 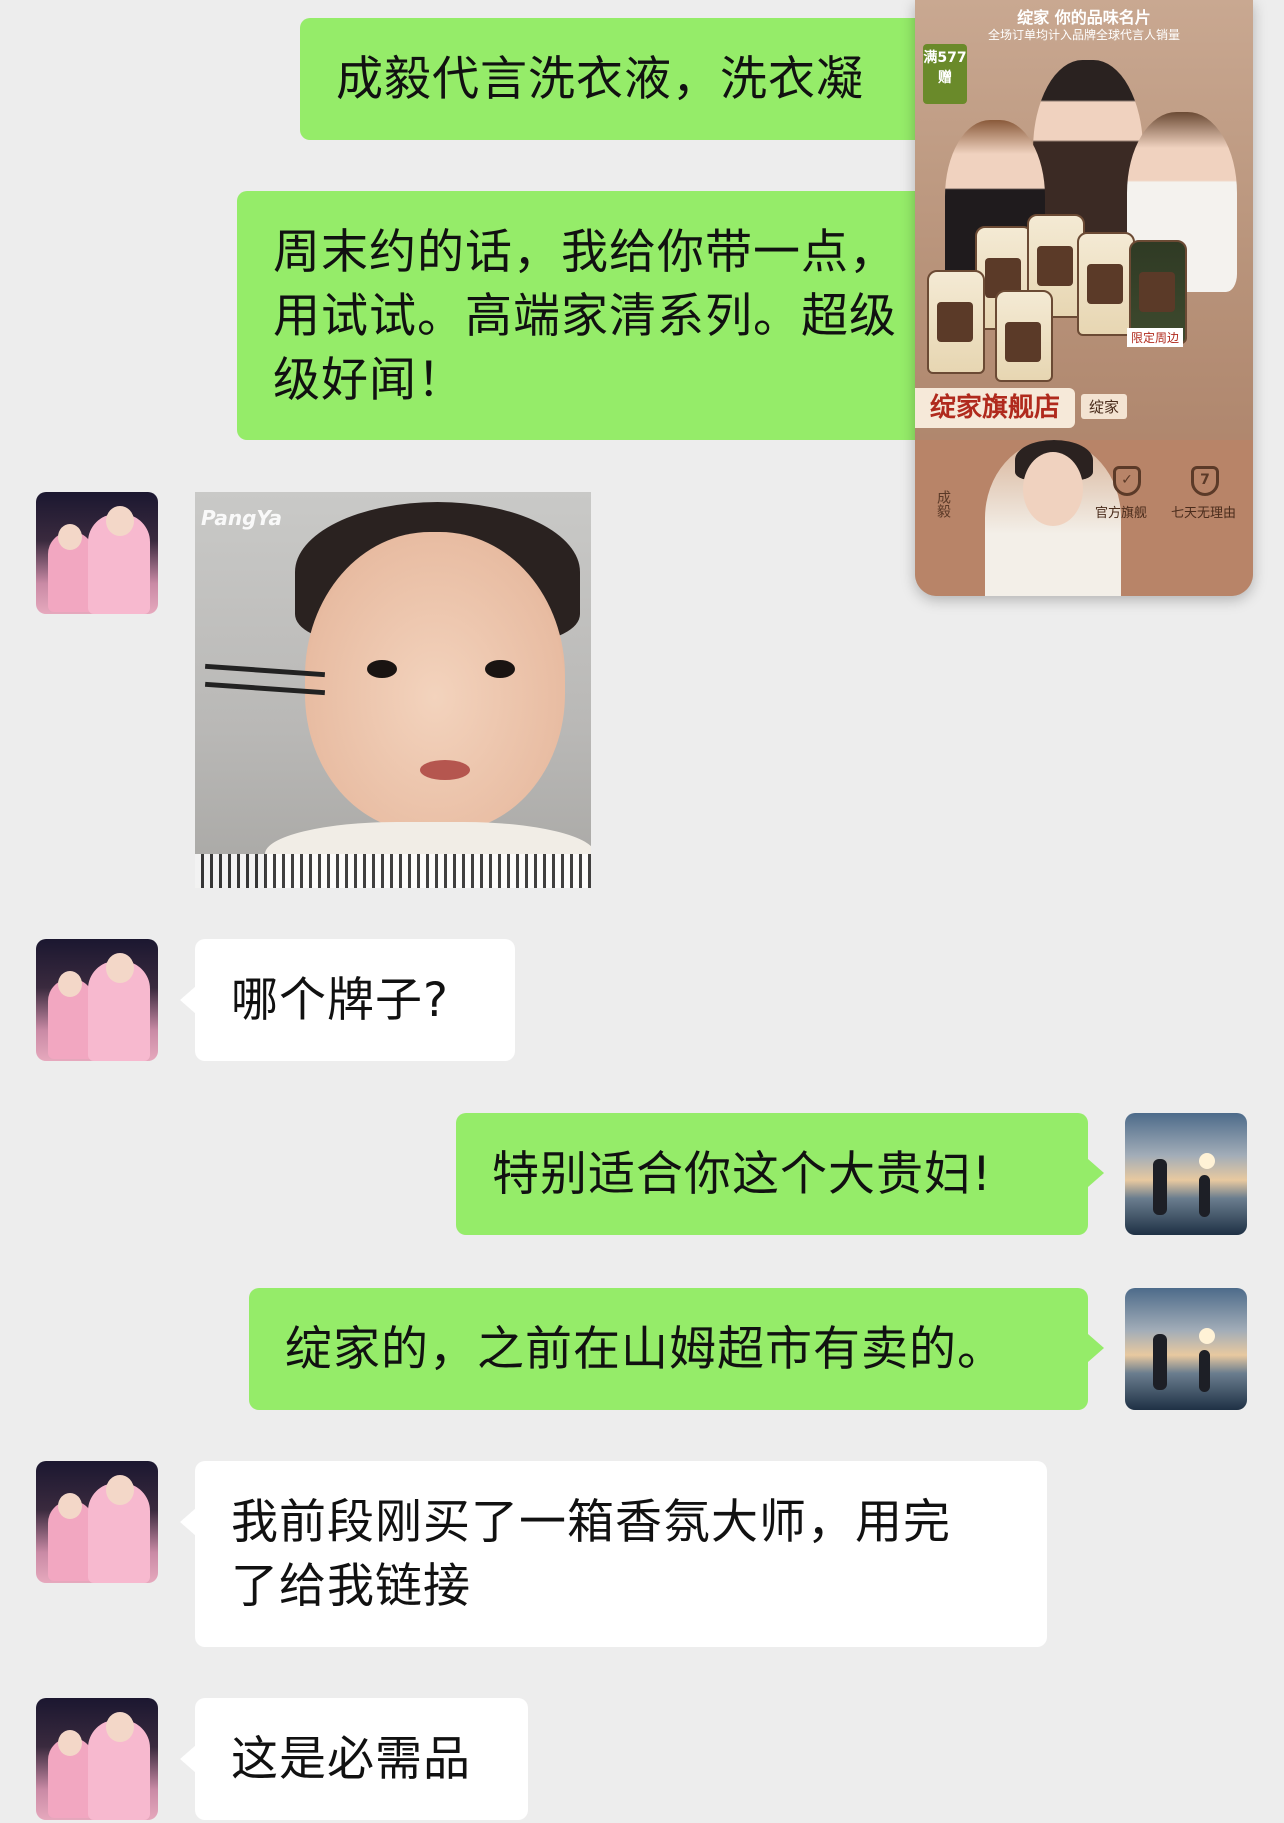 I want to click on message-bubble-sent: 周末约的话，我给你带一点， 用试试。高端家清系列。超级 级好闻！, so click(x=587, y=315).